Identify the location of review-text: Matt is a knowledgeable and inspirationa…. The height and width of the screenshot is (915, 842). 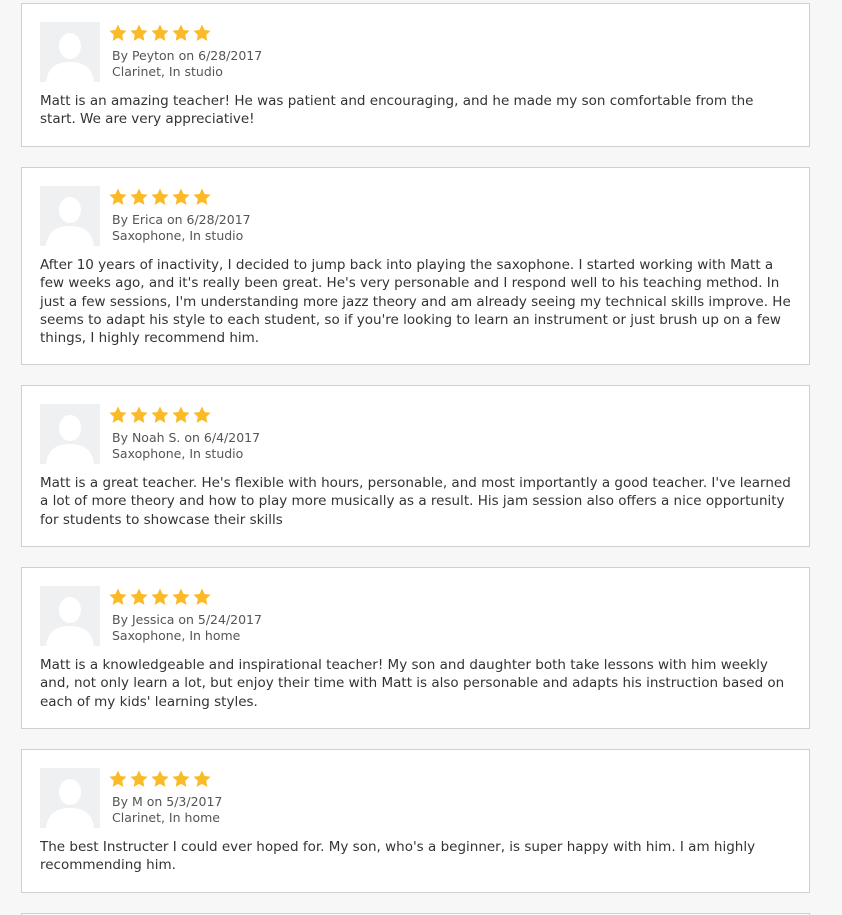
(412, 683).